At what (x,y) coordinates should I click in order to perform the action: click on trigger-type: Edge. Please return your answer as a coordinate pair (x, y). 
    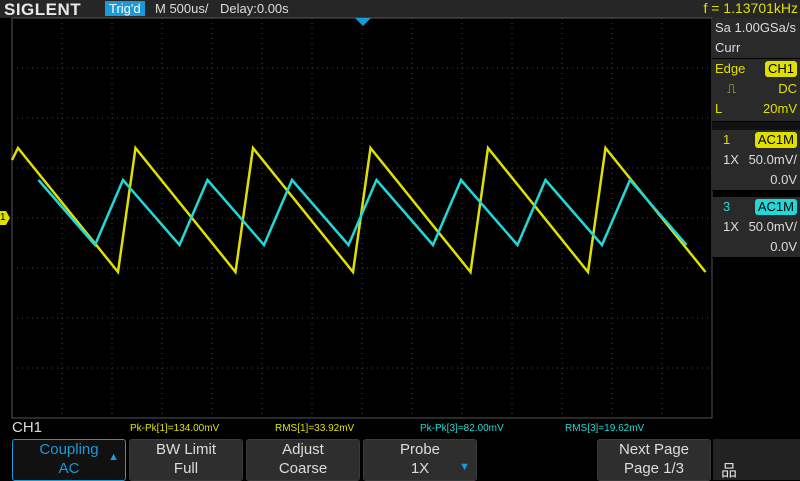
    Looking at the image, I should click on (730, 68).